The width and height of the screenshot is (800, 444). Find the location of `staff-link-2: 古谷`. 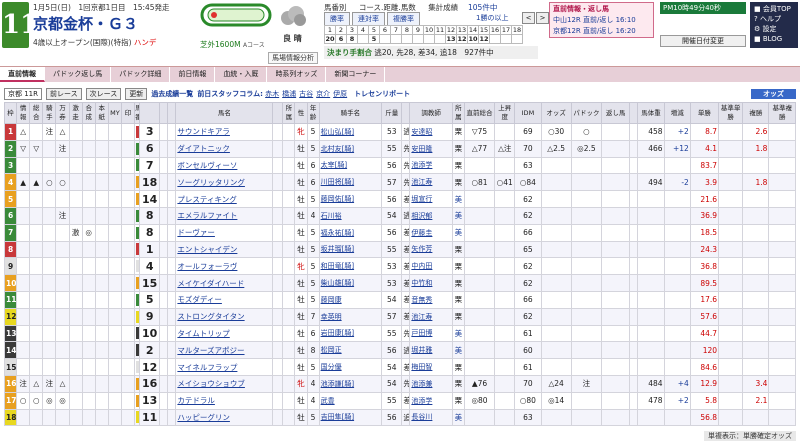

staff-link-2: 古谷 is located at coordinates (306, 94).